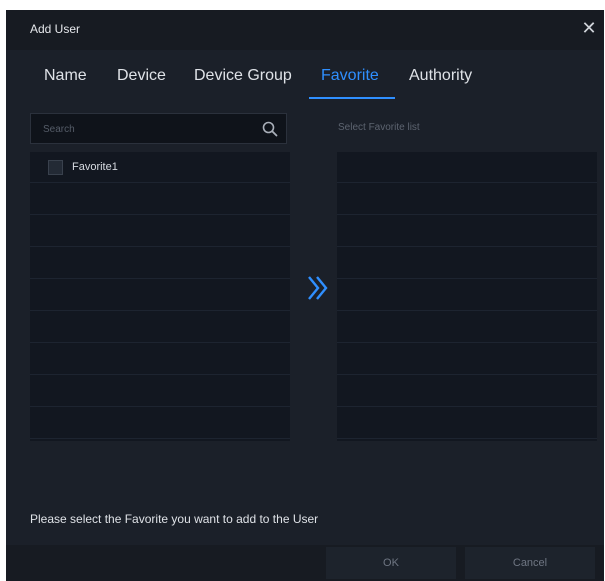  What do you see at coordinates (440, 76) in the screenshot?
I see `tab-authority: Authority` at bounding box center [440, 76].